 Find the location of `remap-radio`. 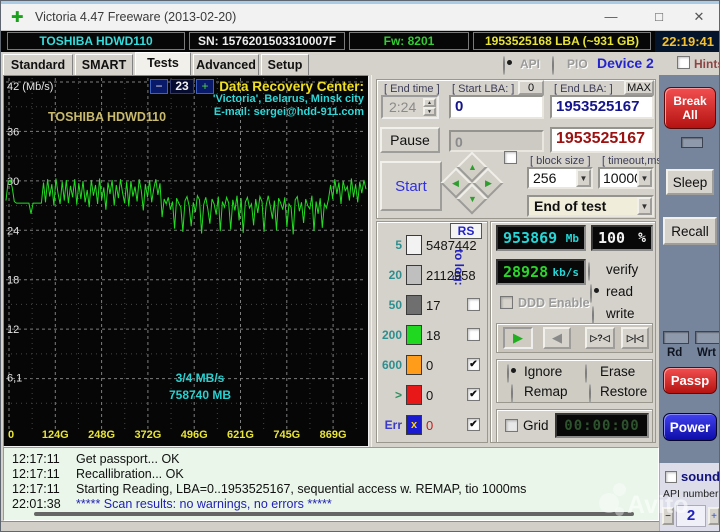

remap-radio is located at coordinates (512, 393).